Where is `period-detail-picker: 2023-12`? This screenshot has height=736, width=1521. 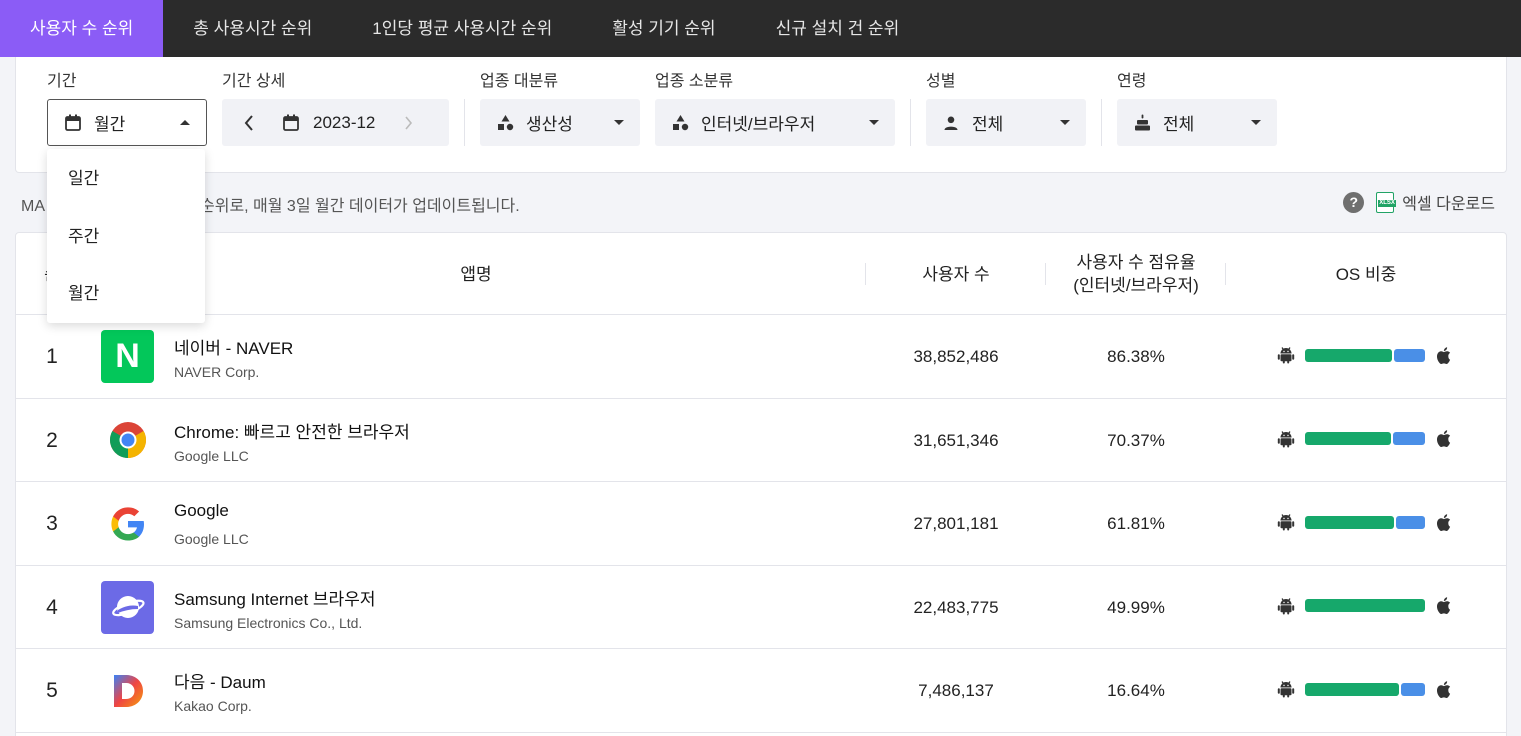 period-detail-picker: 2023-12 is located at coordinates (335, 122).